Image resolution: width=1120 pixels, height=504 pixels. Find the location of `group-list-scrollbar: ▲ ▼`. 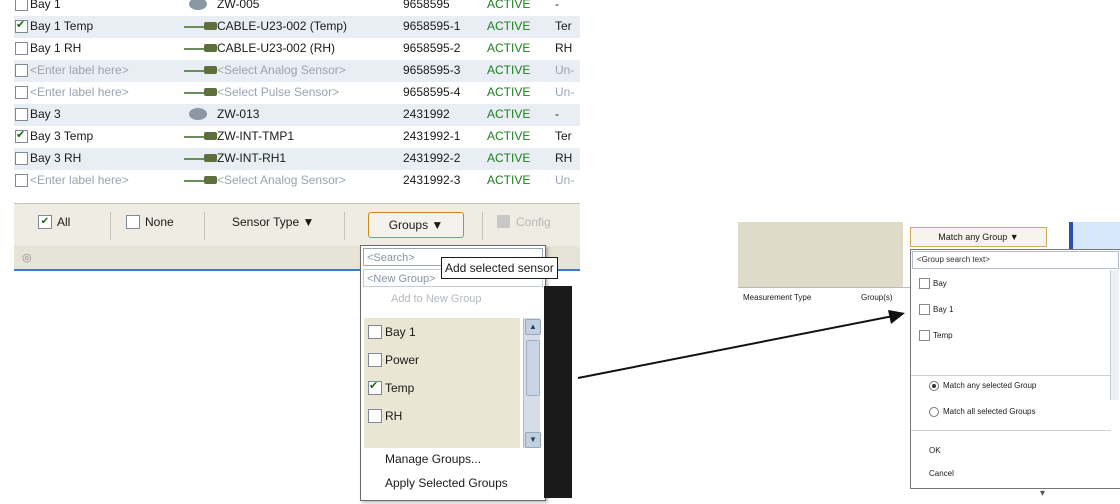

group-list-scrollbar: ▲ ▼ is located at coordinates (532, 383).